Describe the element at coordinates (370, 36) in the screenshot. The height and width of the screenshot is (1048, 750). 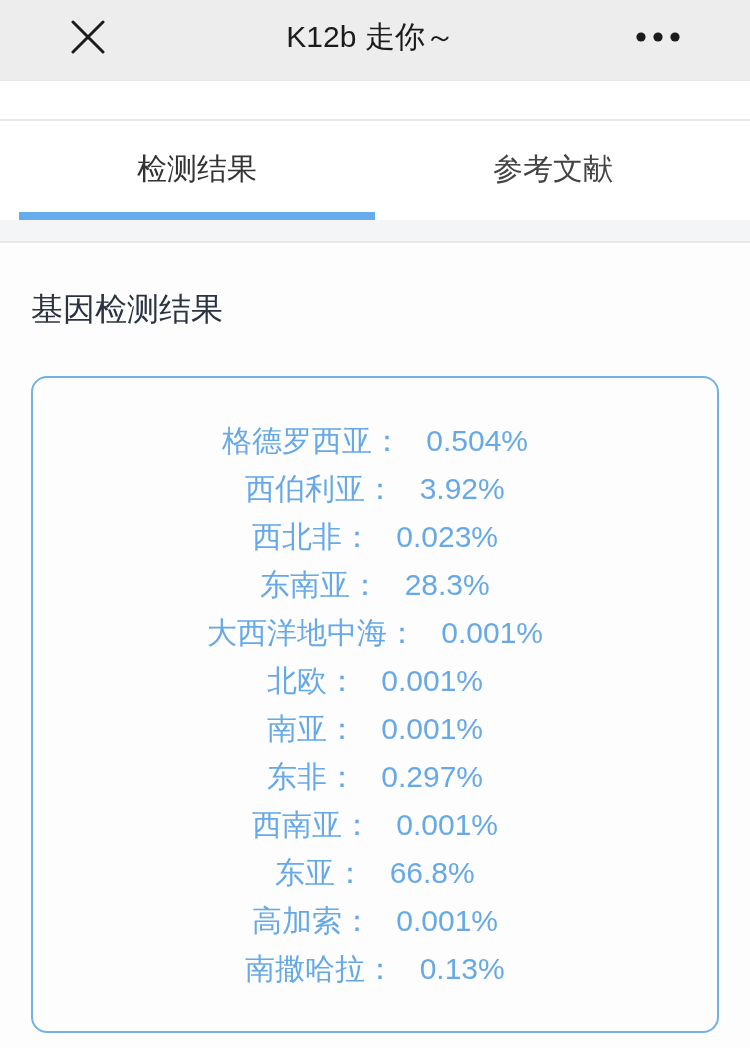
I see `nav-title: K12b 走你～` at that location.